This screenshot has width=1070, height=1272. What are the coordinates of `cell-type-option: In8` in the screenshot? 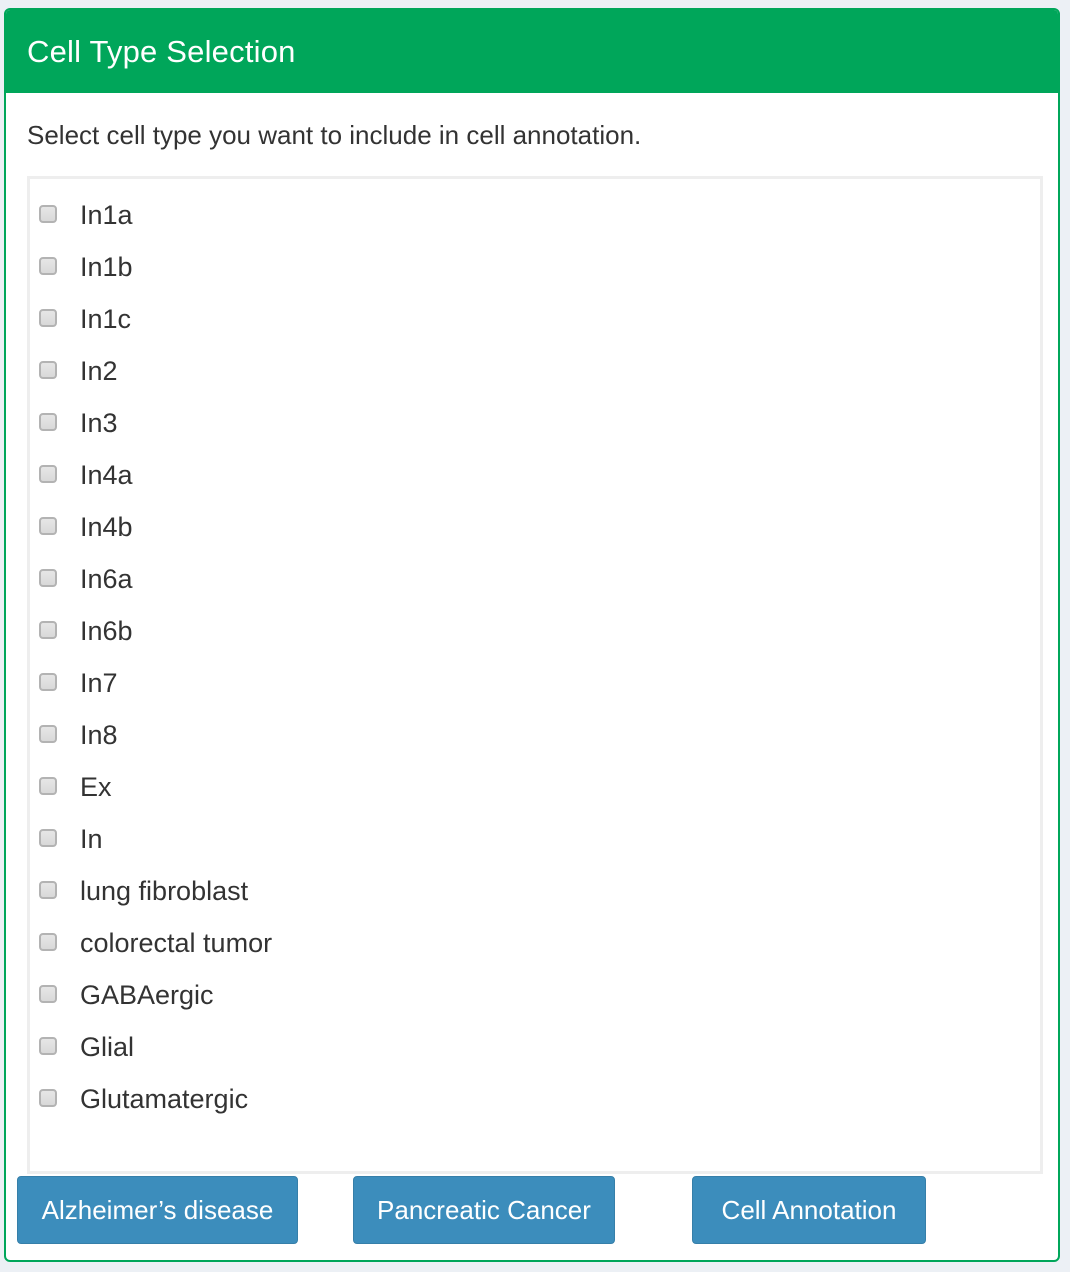 It's located at (535, 739).